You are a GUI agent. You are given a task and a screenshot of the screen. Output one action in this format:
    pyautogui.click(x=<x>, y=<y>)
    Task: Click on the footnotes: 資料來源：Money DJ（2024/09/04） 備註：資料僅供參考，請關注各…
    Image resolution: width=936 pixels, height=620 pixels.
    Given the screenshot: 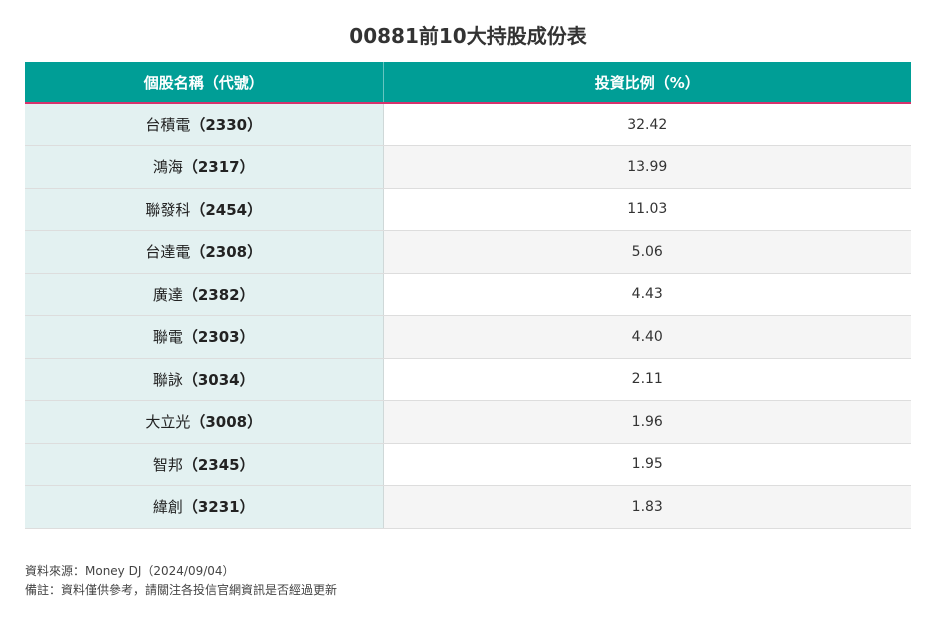 What is the action you would take?
    pyautogui.click(x=181, y=581)
    